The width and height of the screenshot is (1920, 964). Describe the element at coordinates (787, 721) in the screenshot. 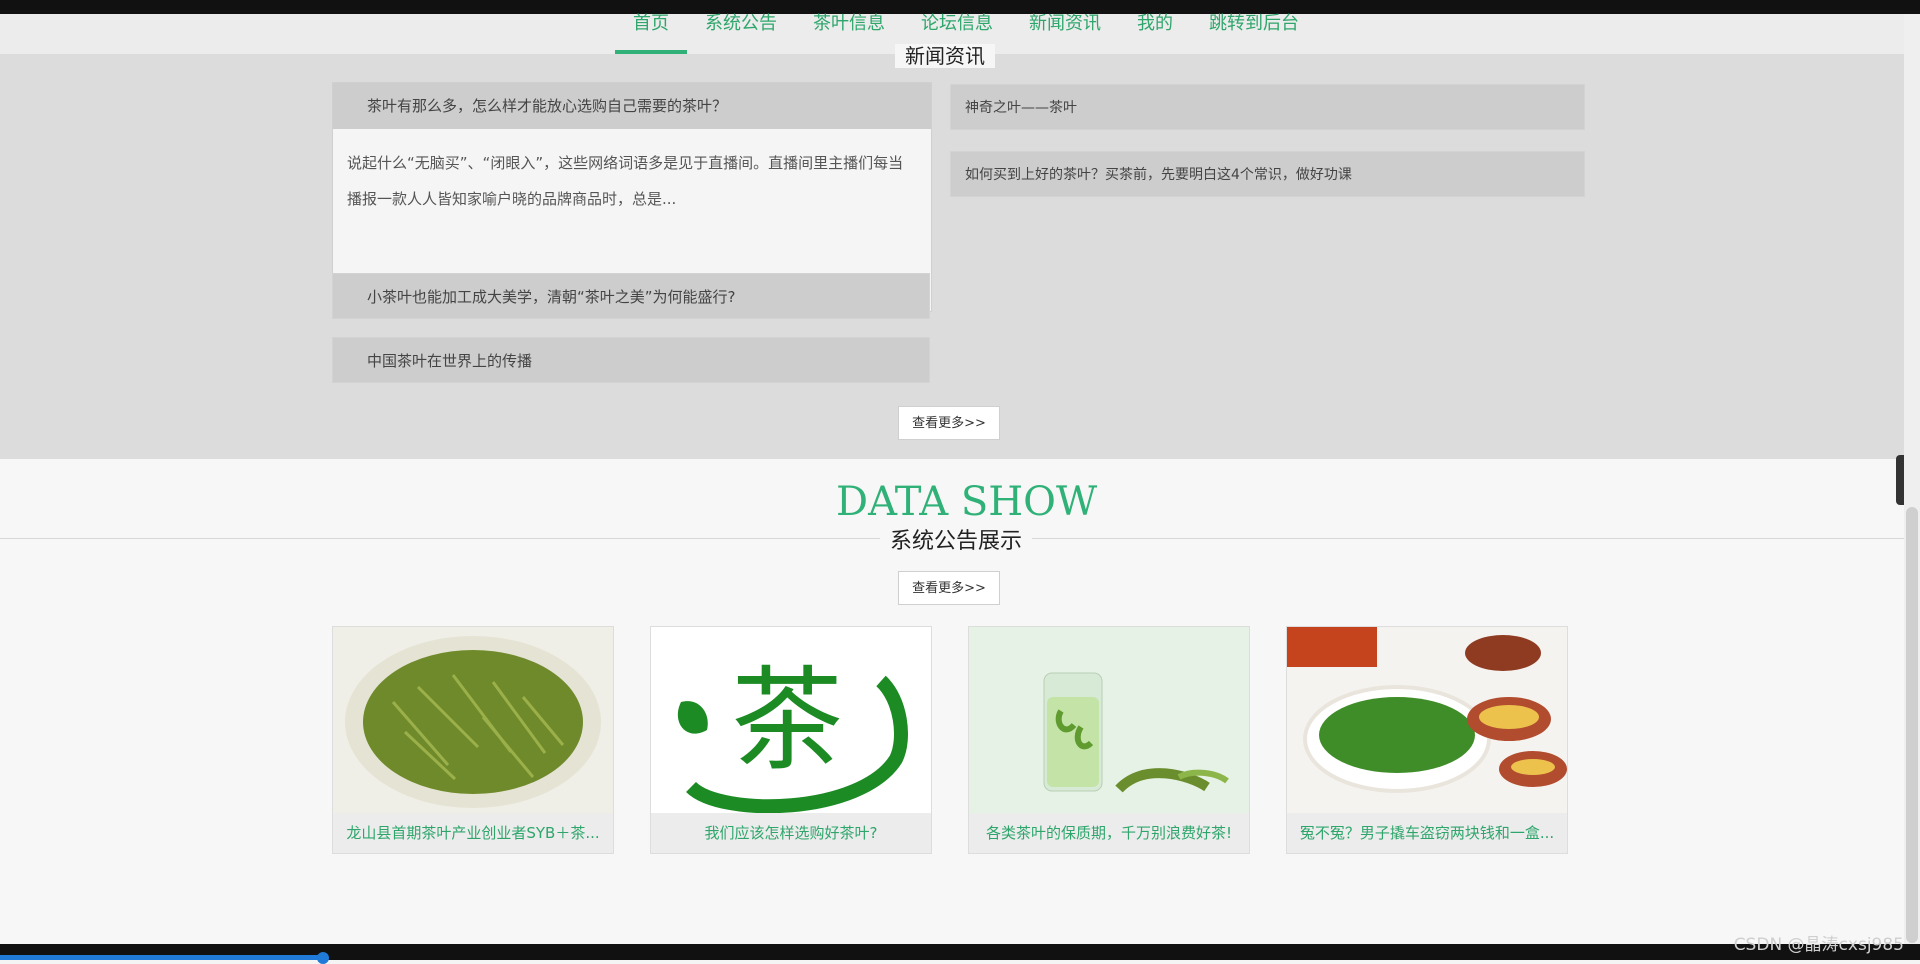

I see `svg-text: 茶` at that location.